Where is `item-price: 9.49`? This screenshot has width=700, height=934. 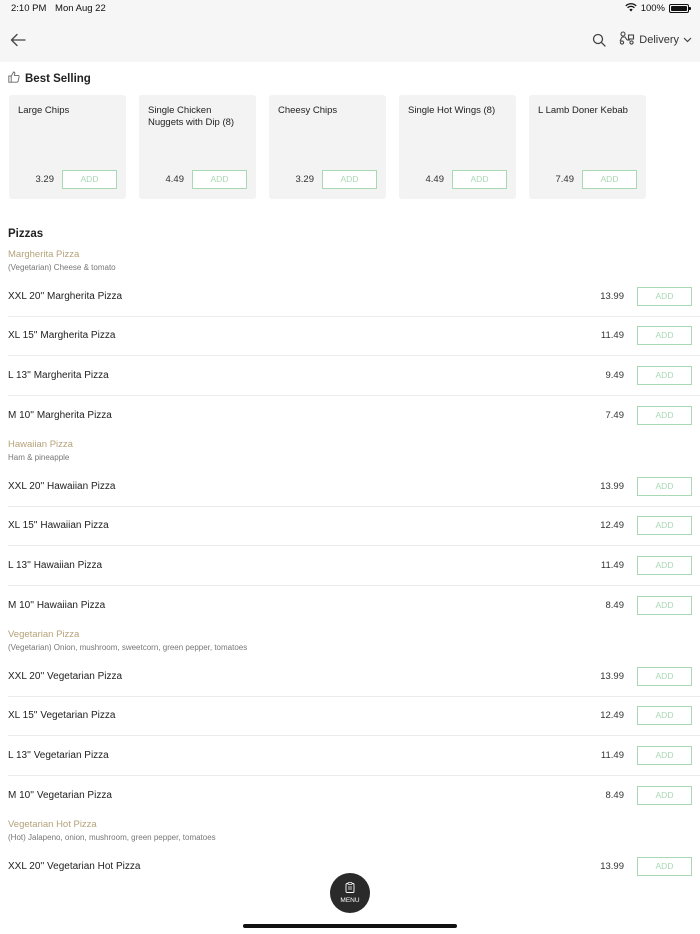
item-price: 9.49 is located at coordinates (615, 375).